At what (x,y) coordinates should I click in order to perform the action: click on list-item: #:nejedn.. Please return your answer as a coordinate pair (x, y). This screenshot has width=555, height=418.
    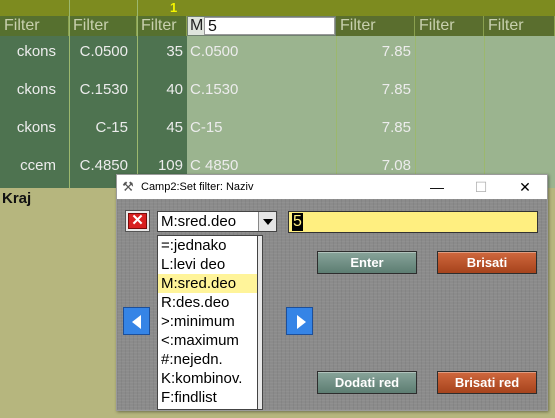
    Looking at the image, I should click on (207, 359).